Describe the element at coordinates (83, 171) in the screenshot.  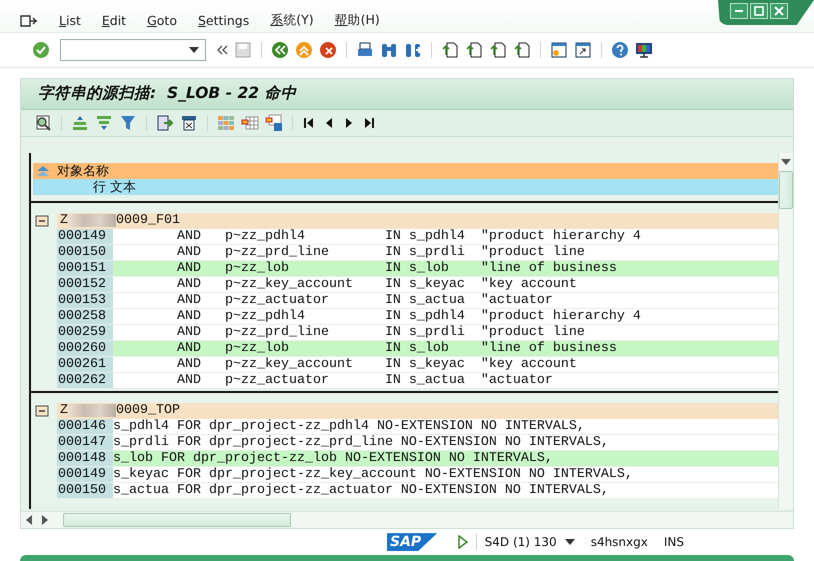
I see `object-name-header: 对象名称` at that location.